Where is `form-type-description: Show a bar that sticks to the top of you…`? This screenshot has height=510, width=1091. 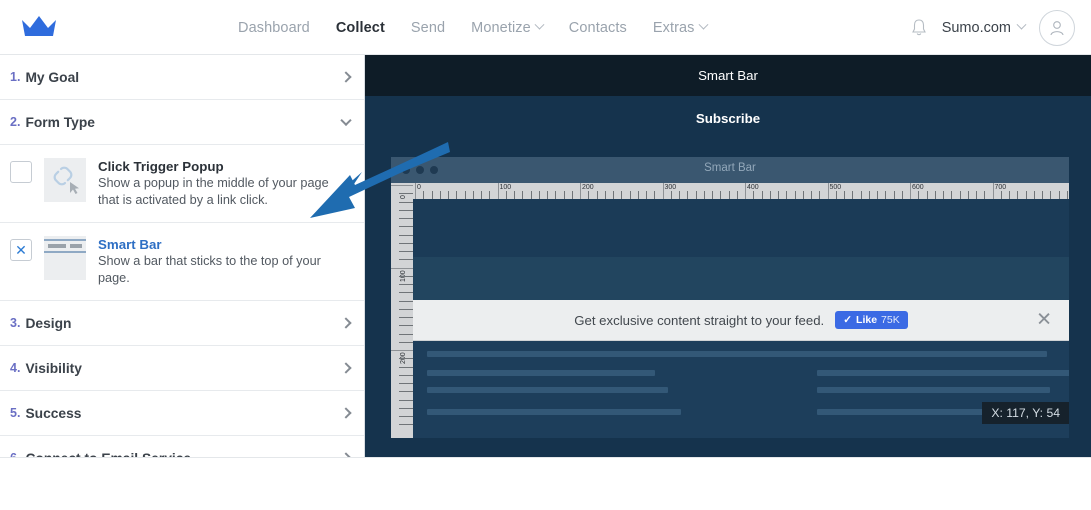
form-type-description: Show a bar that sticks to the top of you… is located at coordinates (209, 269).